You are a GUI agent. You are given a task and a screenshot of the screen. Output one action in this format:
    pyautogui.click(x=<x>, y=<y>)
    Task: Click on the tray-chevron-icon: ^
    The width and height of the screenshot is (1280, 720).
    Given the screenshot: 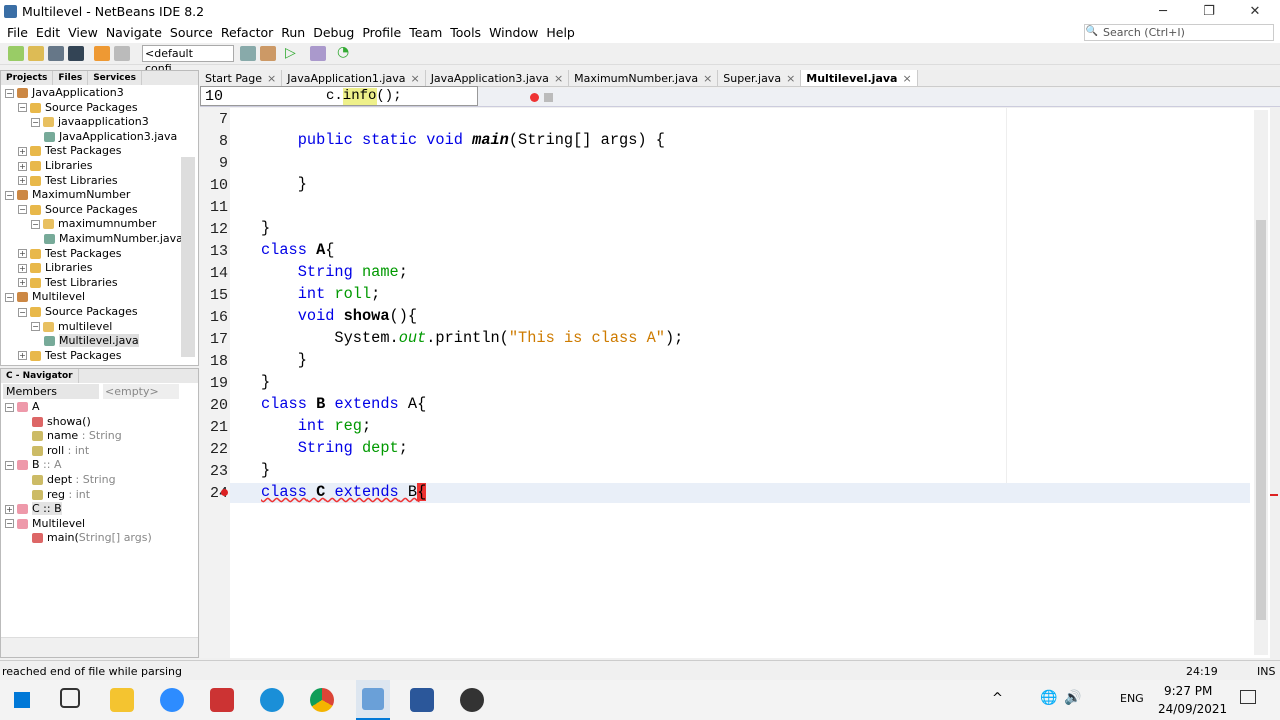 What is the action you would take?
    pyautogui.click(x=997, y=698)
    